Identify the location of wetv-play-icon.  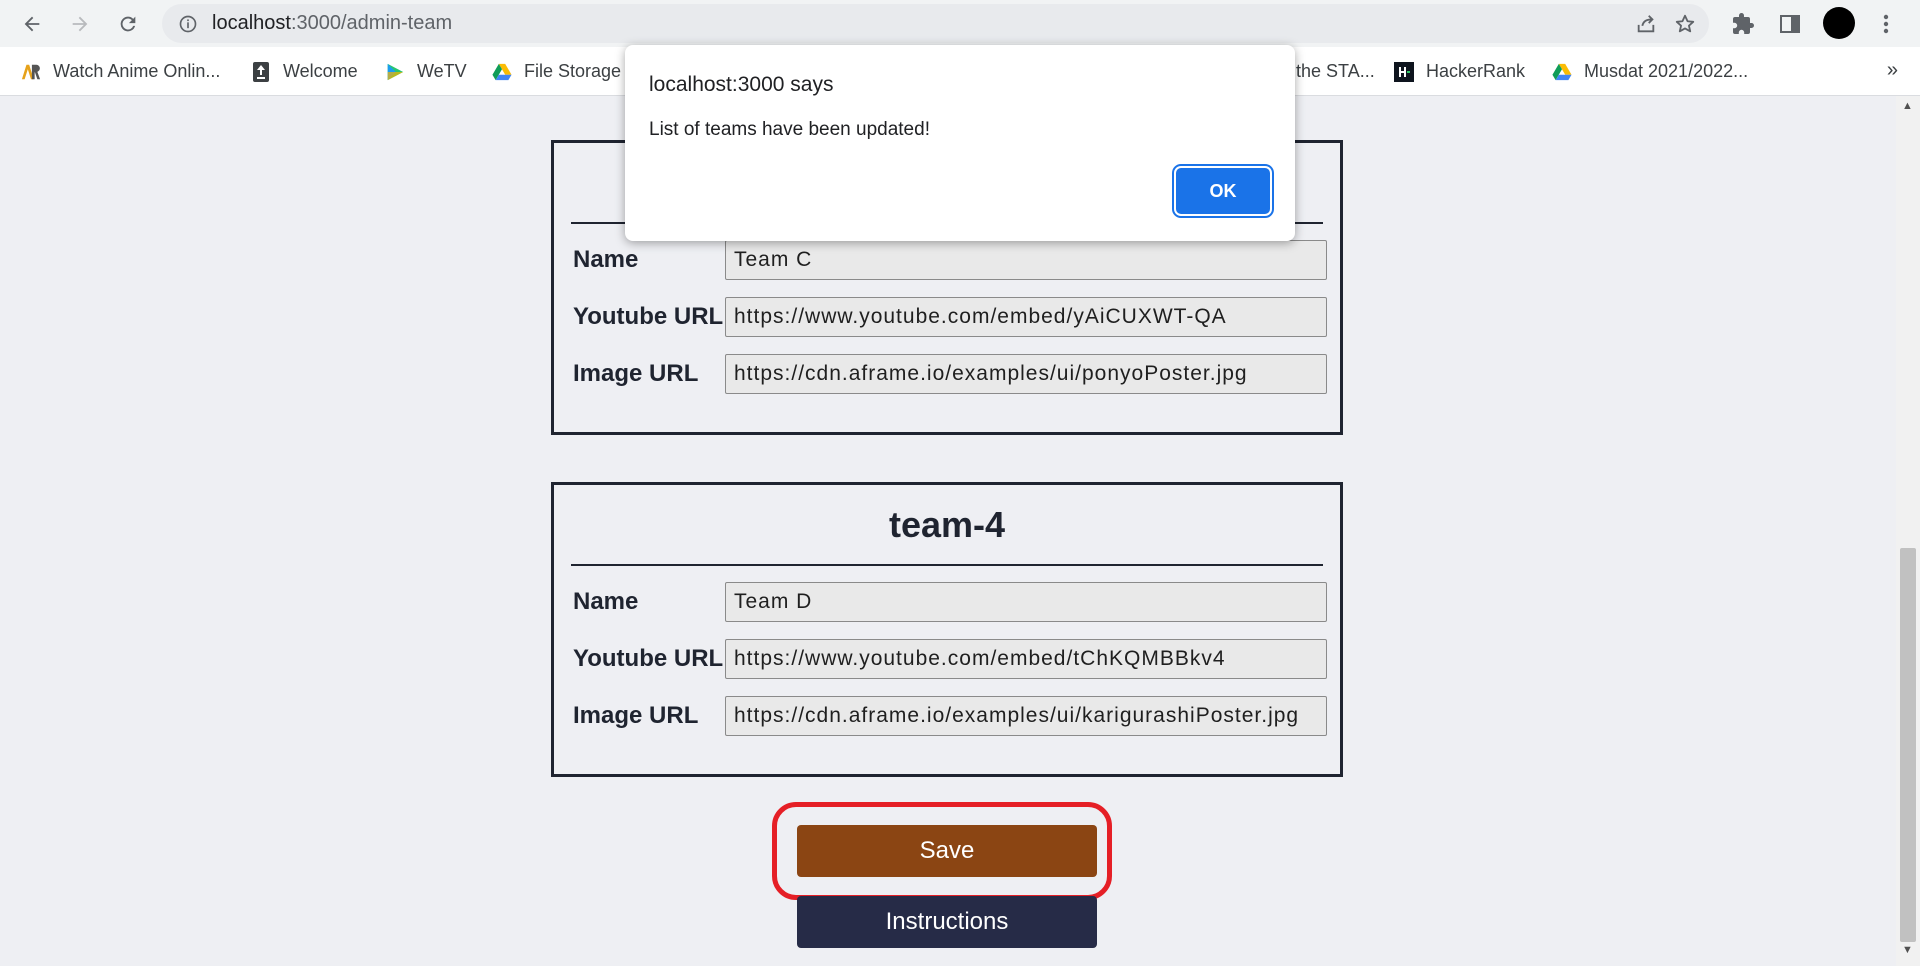
(395, 72).